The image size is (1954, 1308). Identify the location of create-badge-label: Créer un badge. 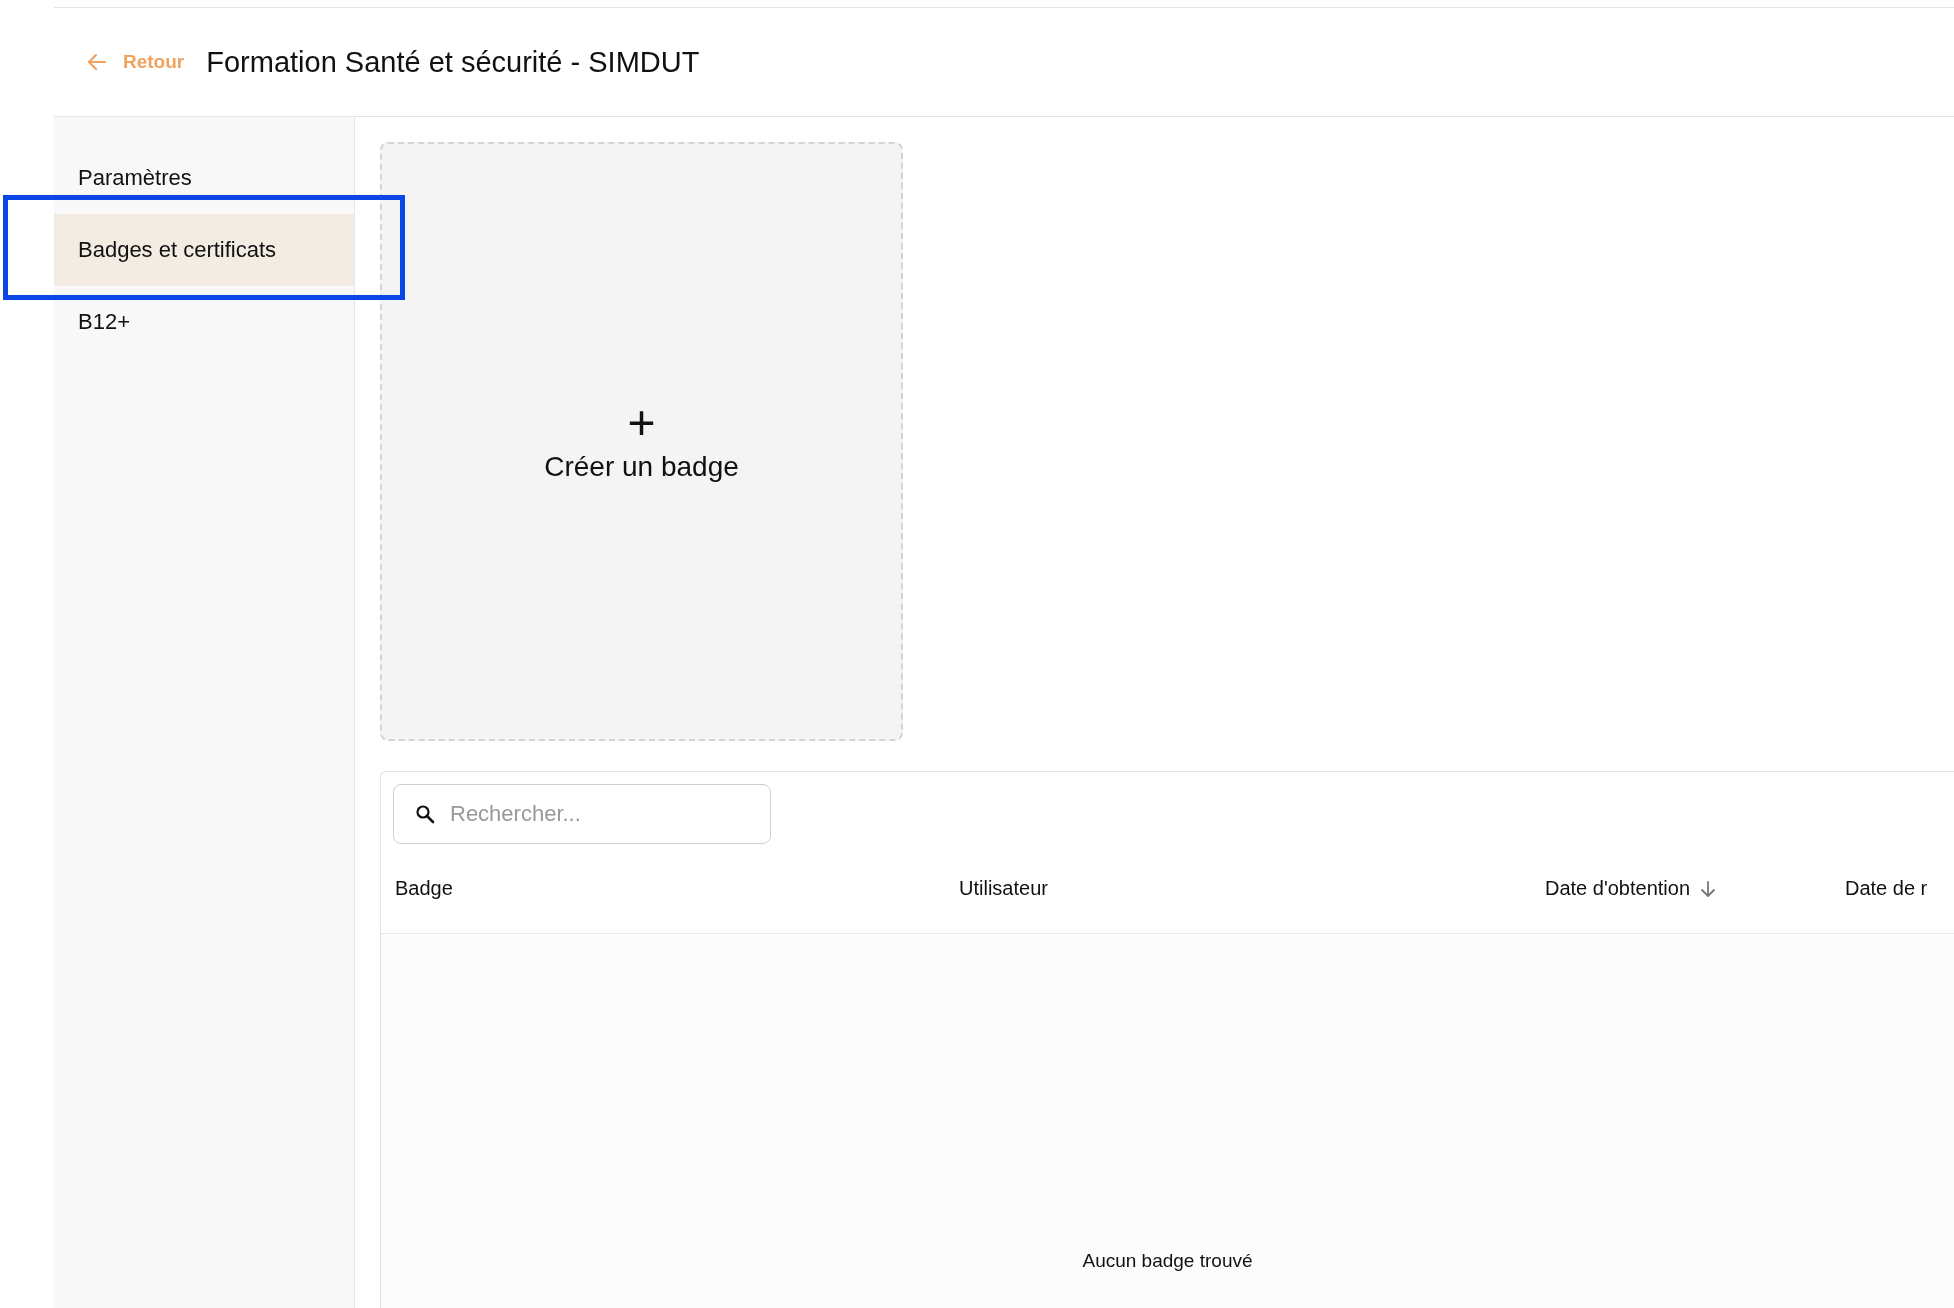
(641, 466).